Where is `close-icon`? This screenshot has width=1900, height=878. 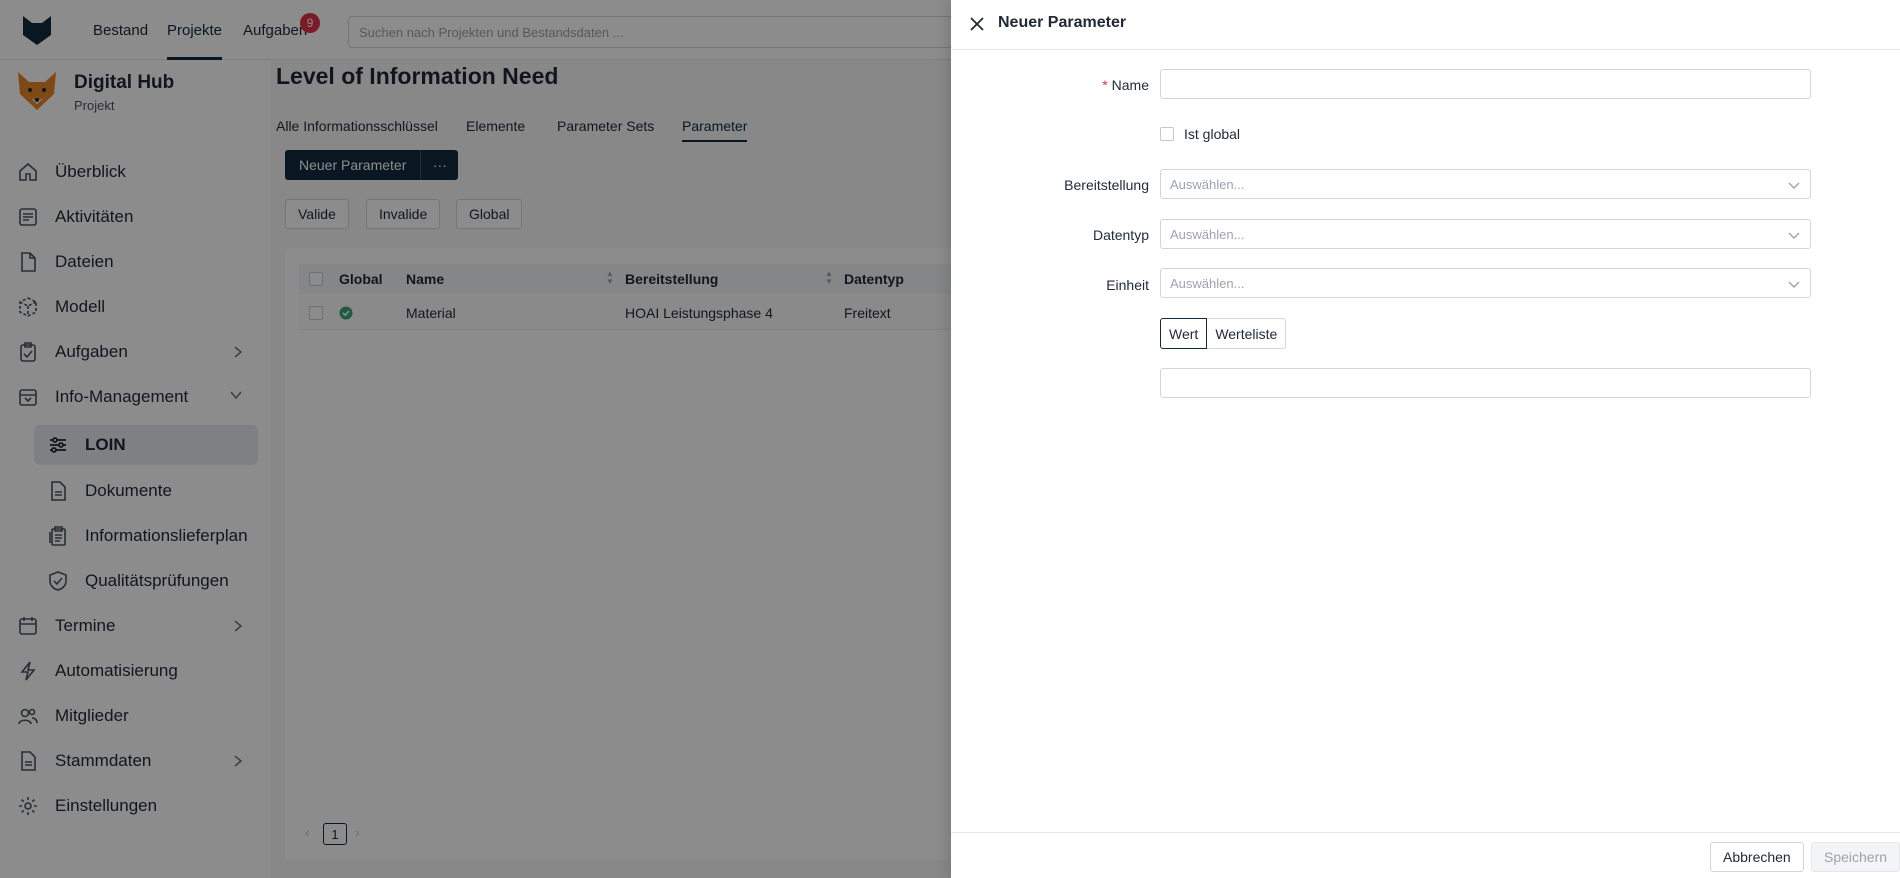
close-icon is located at coordinates (977, 24).